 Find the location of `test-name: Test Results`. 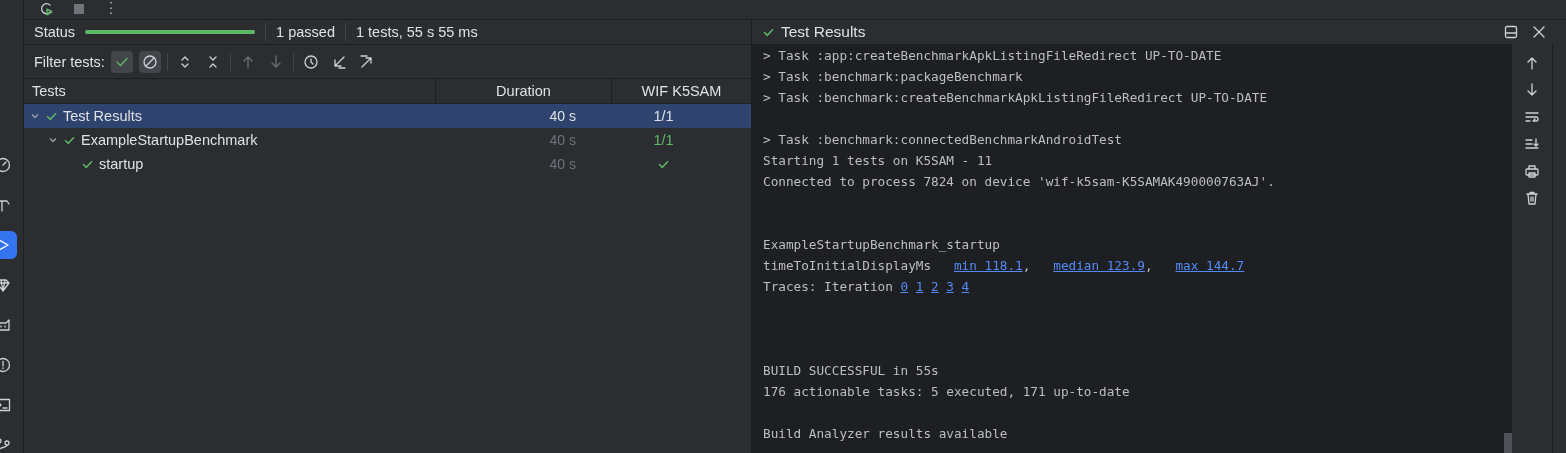

test-name: Test Results is located at coordinates (102, 116).